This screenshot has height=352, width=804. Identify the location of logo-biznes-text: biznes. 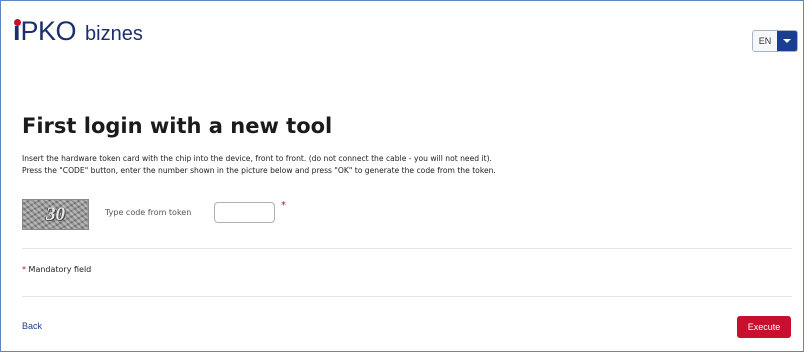
(114, 34).